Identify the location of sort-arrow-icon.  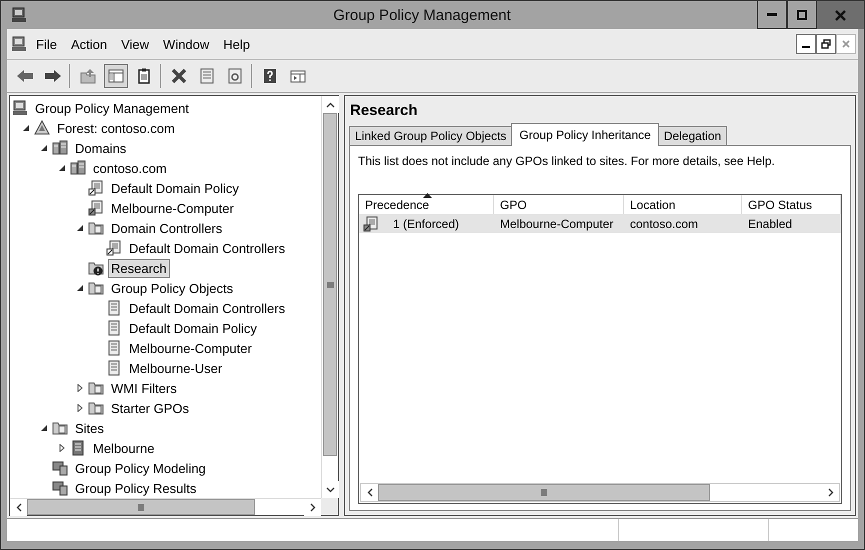
(427, 195).